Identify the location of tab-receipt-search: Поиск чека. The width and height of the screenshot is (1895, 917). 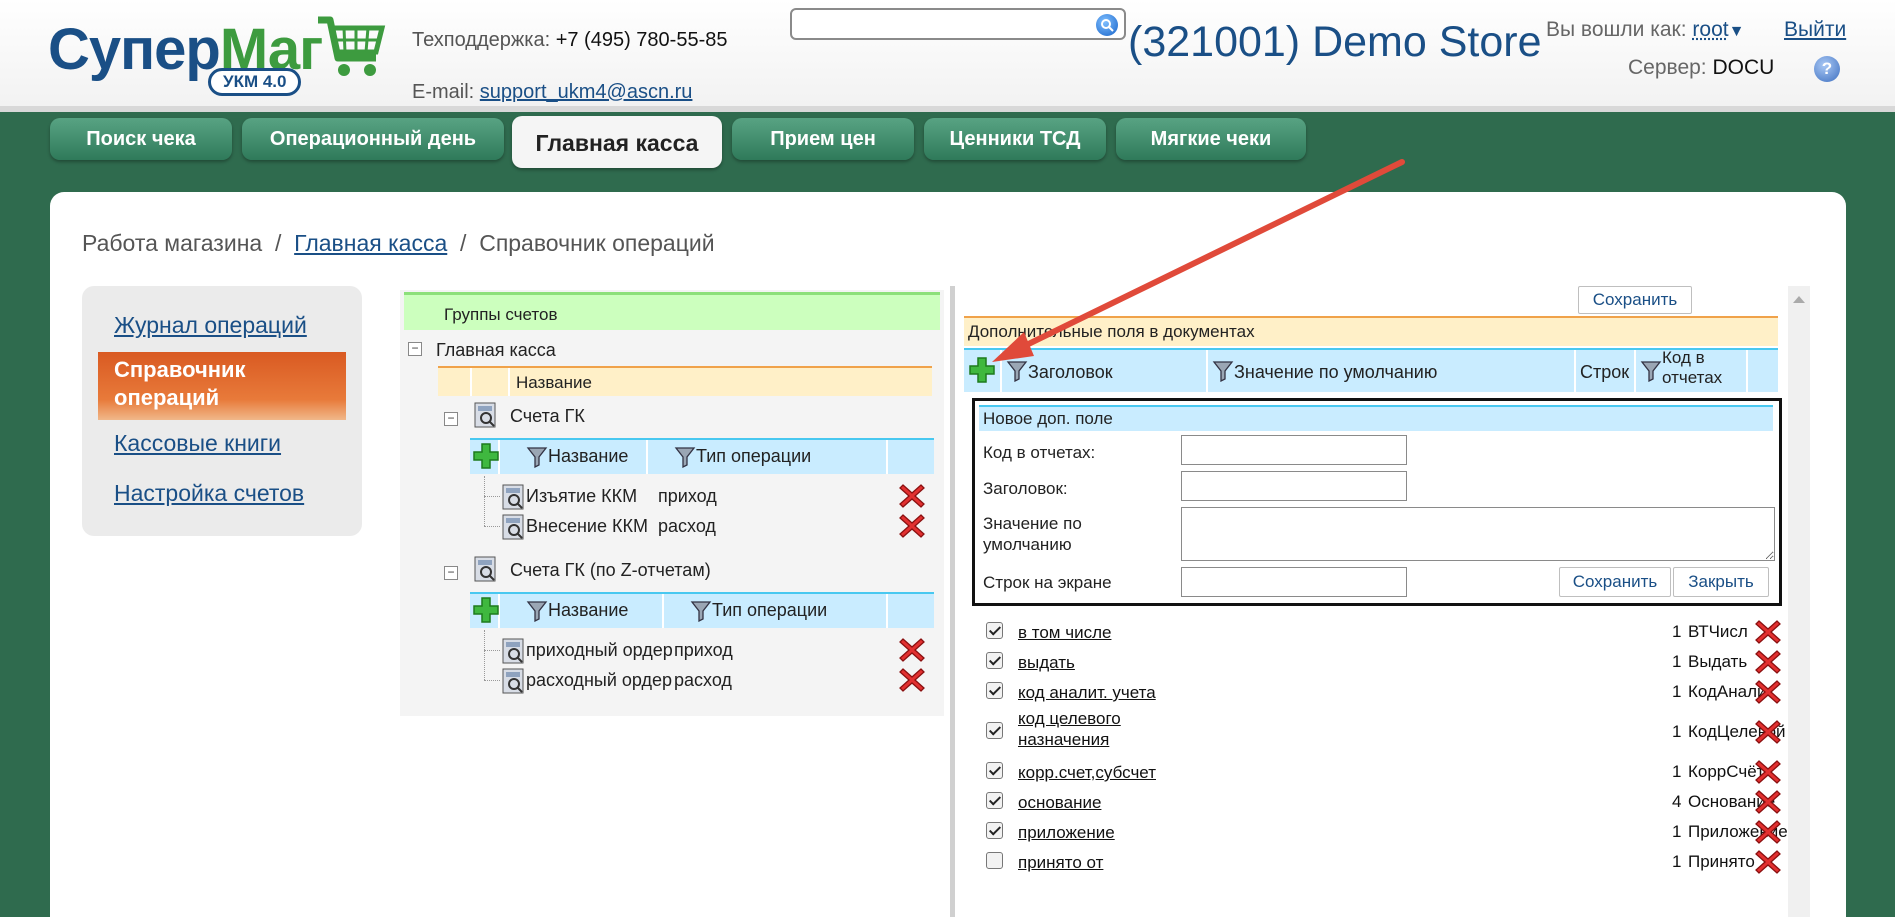
(141, 139).